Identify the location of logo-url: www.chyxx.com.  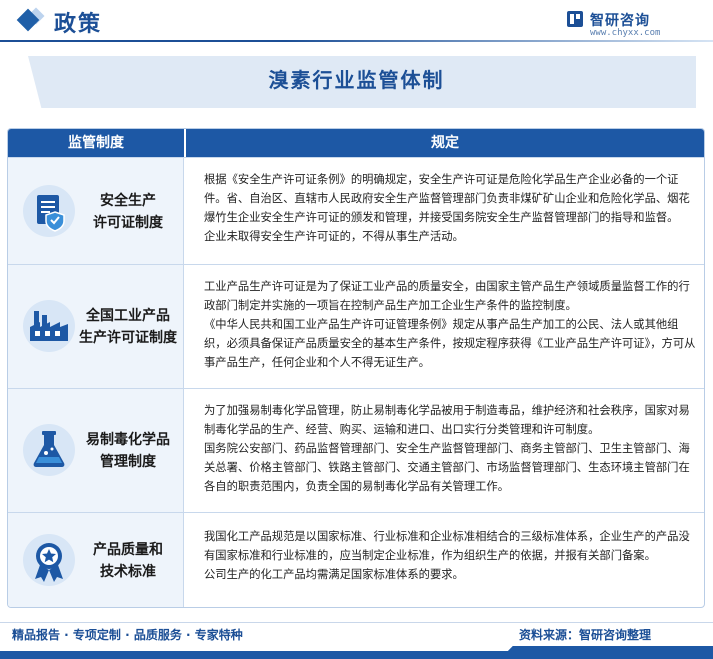
(625, 33).